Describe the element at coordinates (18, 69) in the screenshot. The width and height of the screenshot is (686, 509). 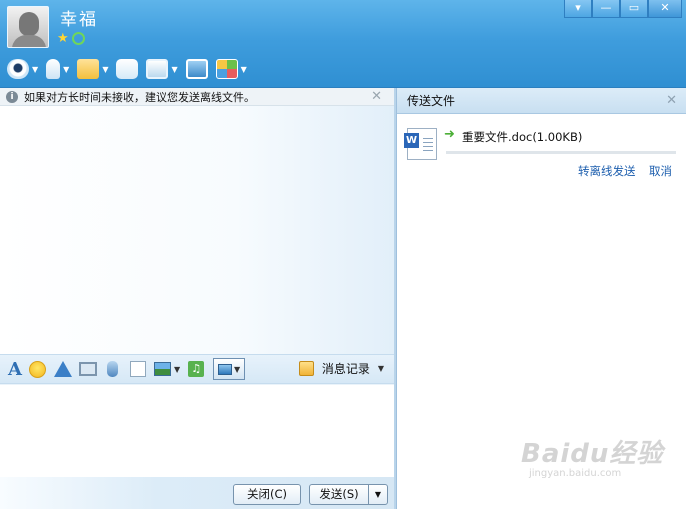
I see `webcam-icon` at that location.